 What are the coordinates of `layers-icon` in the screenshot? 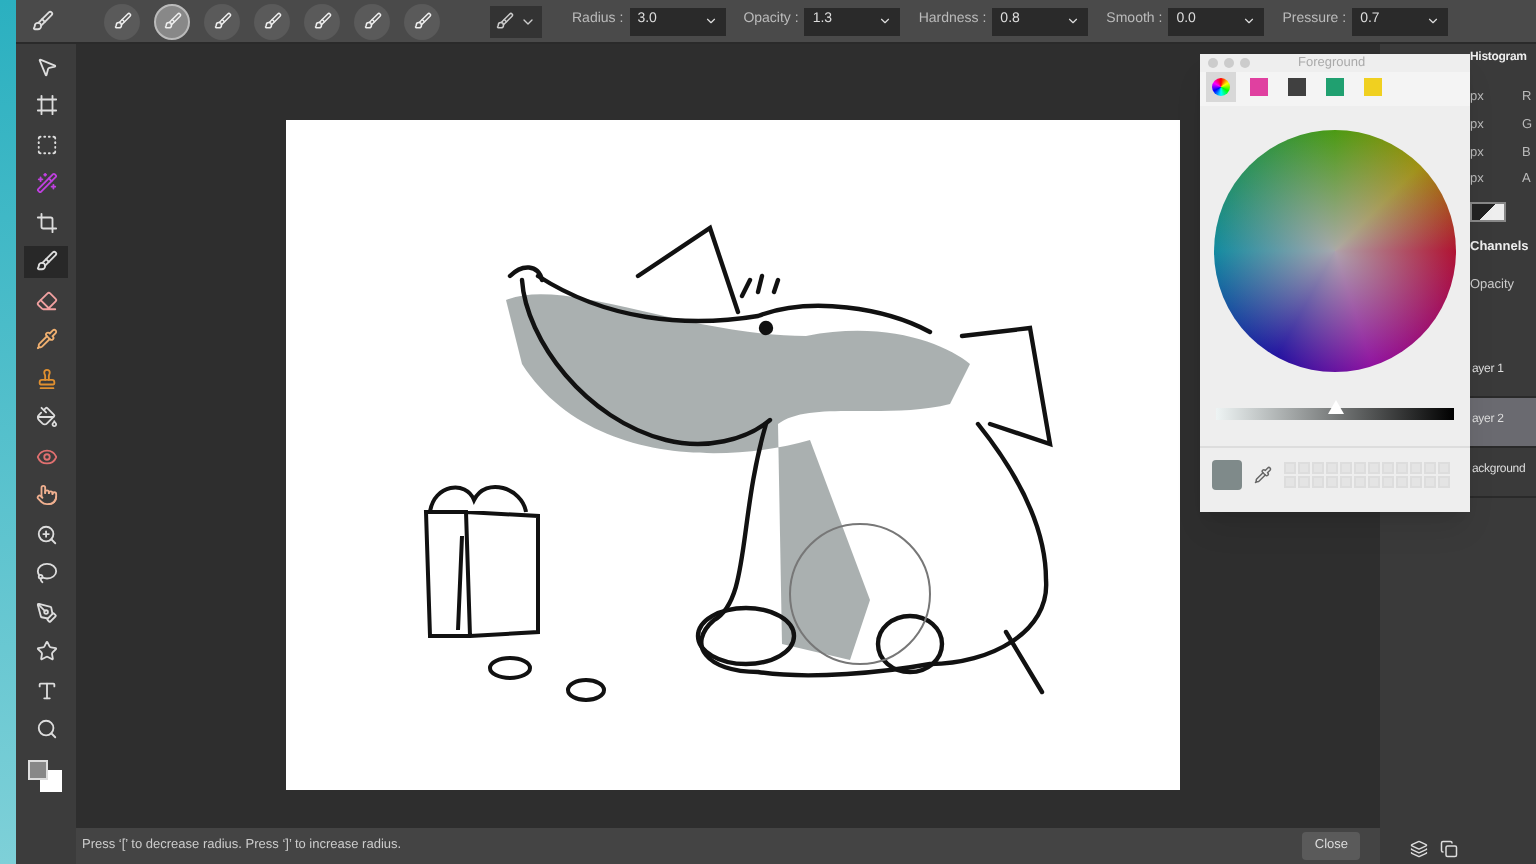 It's located at (1419, 849).